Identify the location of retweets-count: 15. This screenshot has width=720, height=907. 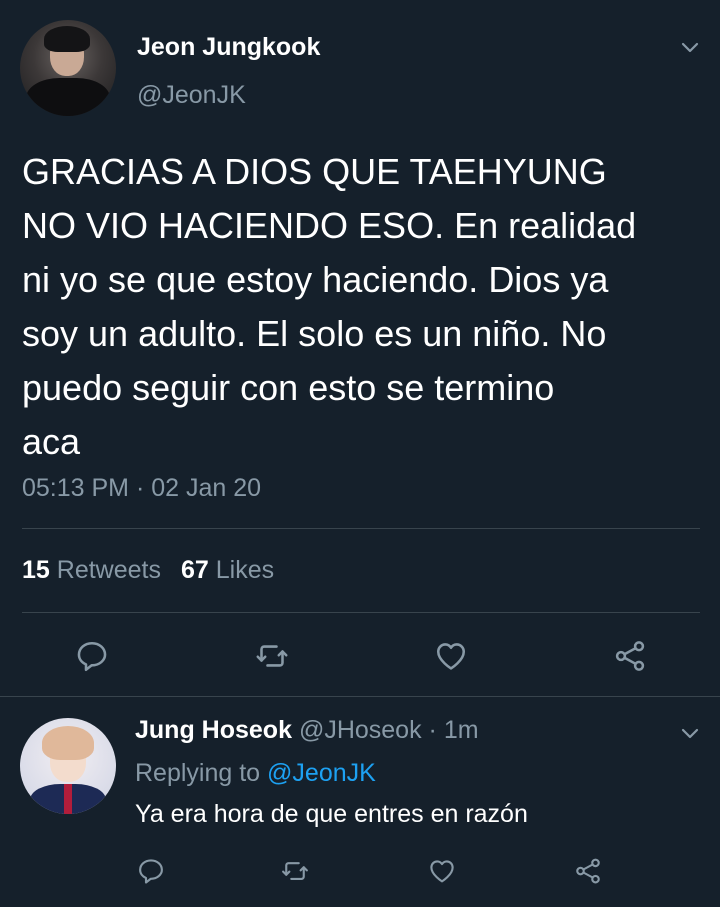
(36, 570).